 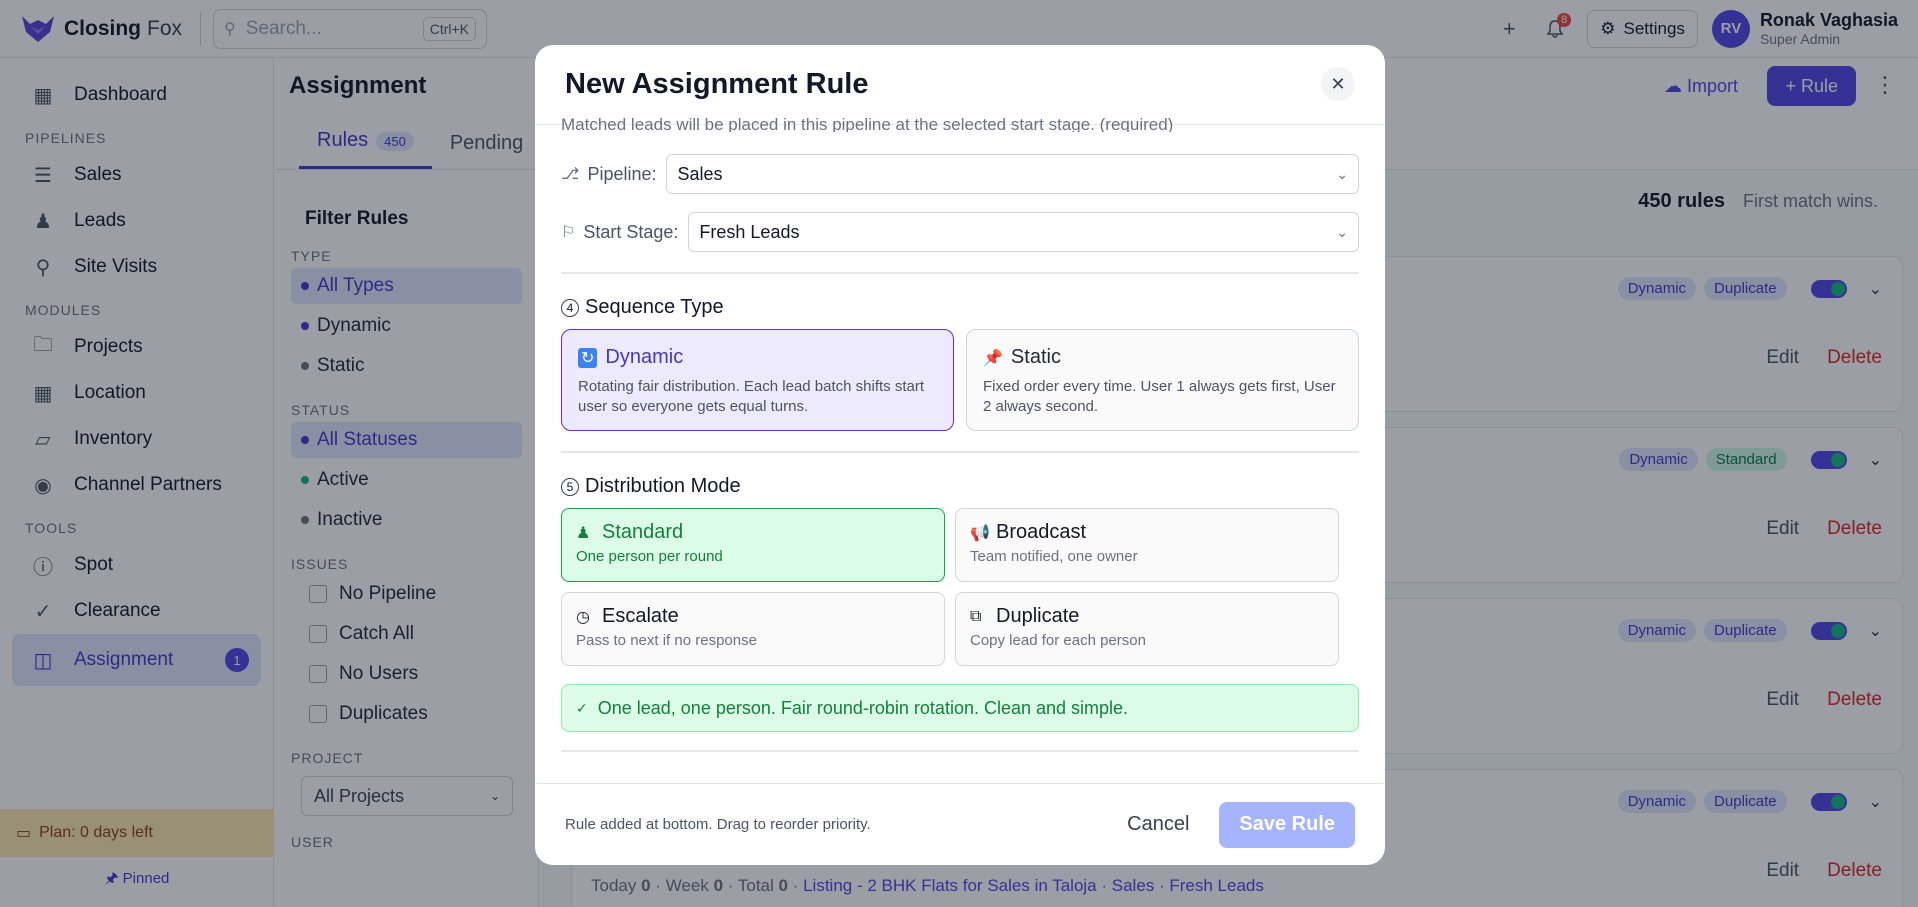 What do you see at coordinates (993, 358) in the screenshot?
I see `pin-icon: 📌` at bounding box center [993, 358].